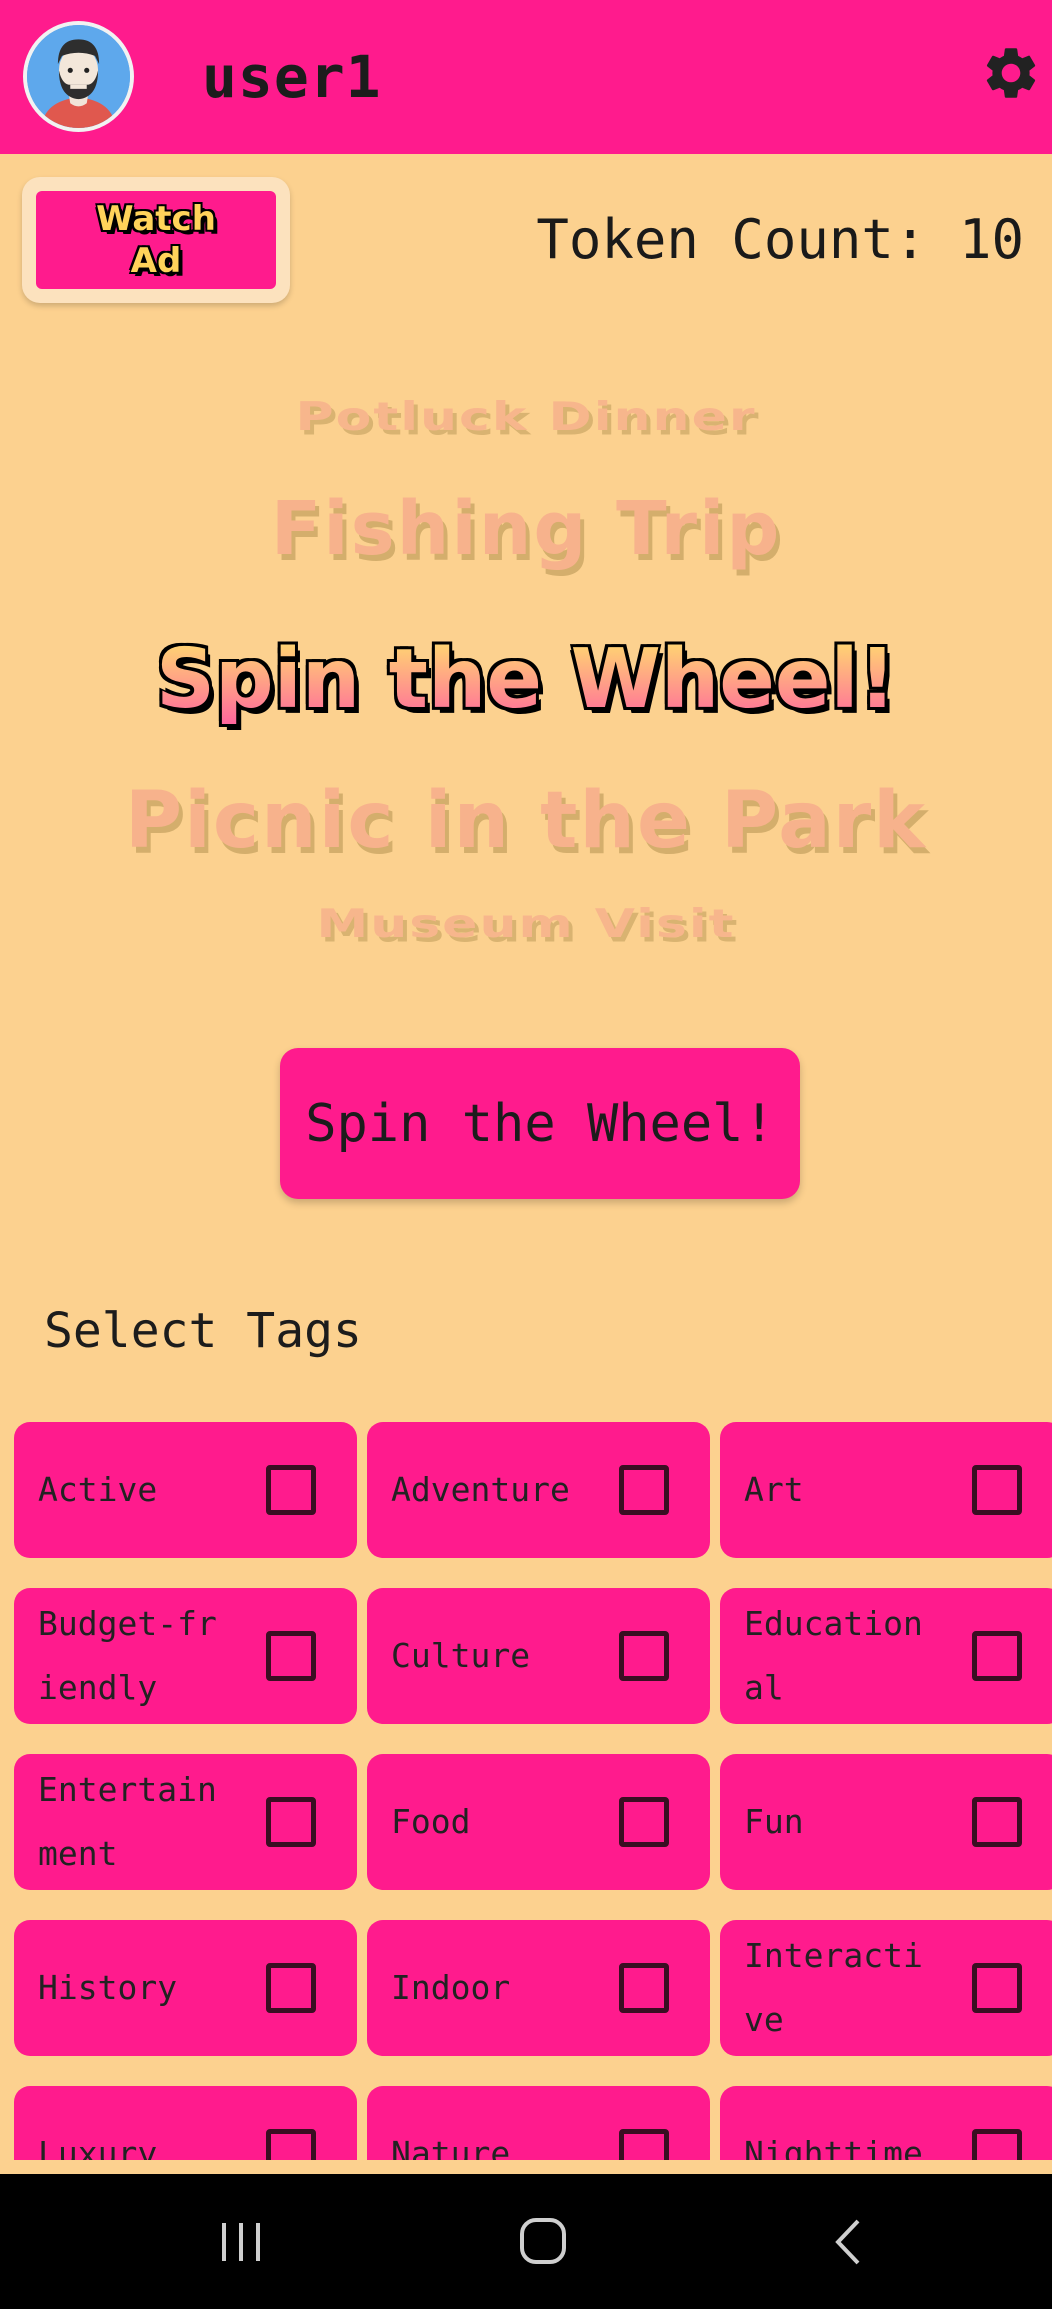  What do you see at coordinates (538, 2123) in the screenshot?
I see `tag-item: Nature` at bounding box center [538, 2123].